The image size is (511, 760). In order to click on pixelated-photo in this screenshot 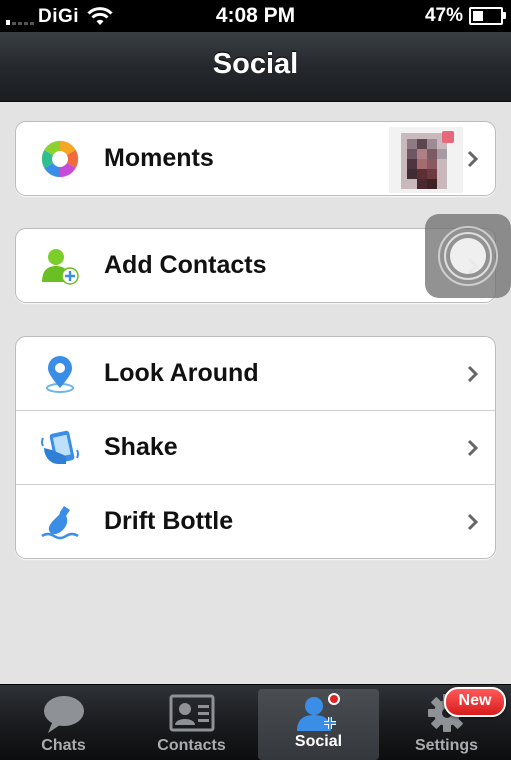, I will do `click(424, 161)`.